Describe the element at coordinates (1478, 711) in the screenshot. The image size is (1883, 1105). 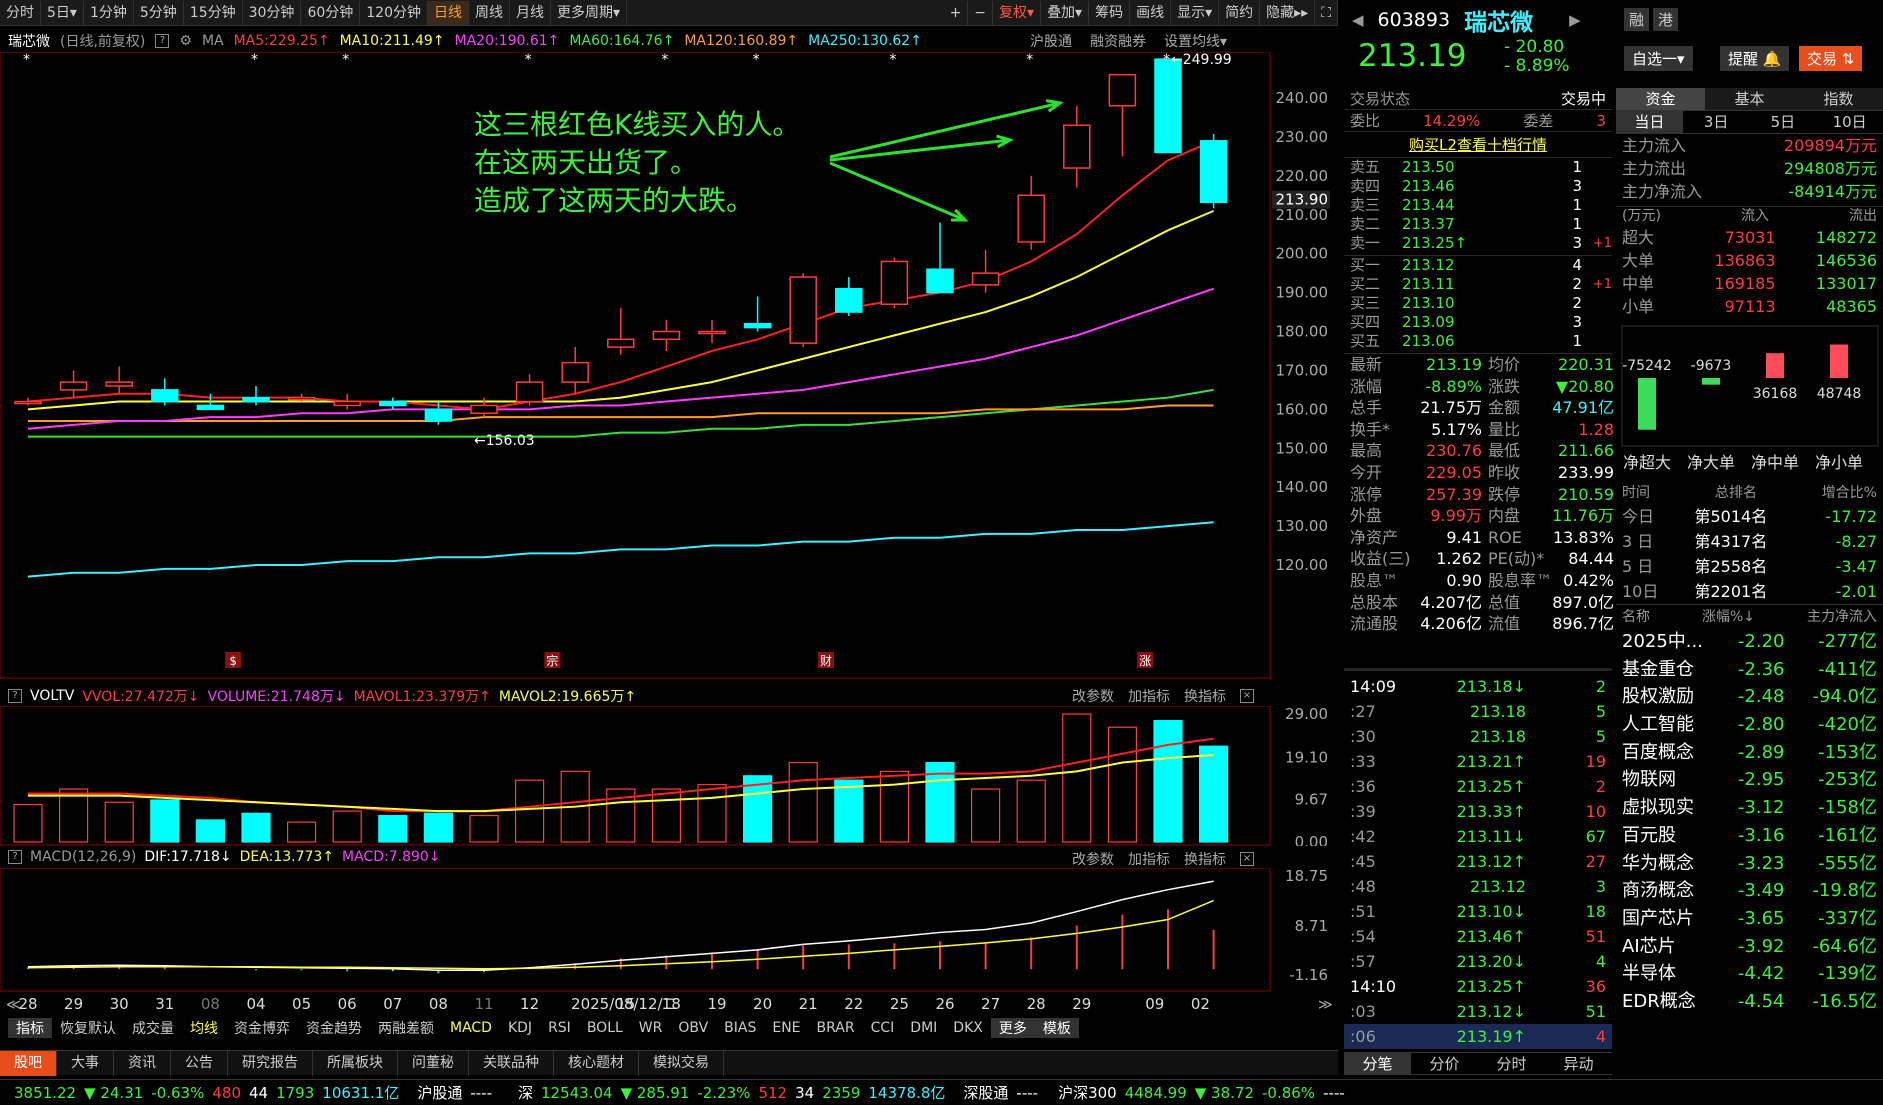
I see `tick-row: :27 213.18 5` at that location.